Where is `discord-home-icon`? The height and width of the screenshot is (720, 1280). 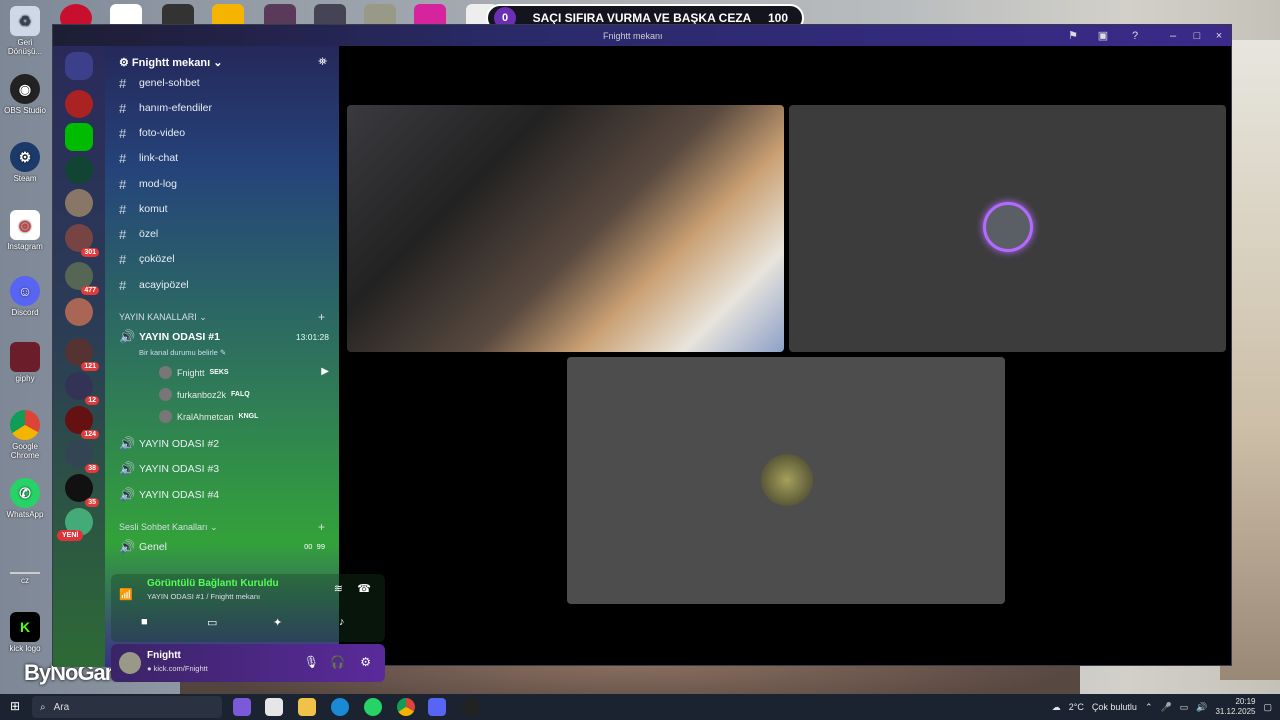 discord-home-icon is located at coordinates (79, 66).